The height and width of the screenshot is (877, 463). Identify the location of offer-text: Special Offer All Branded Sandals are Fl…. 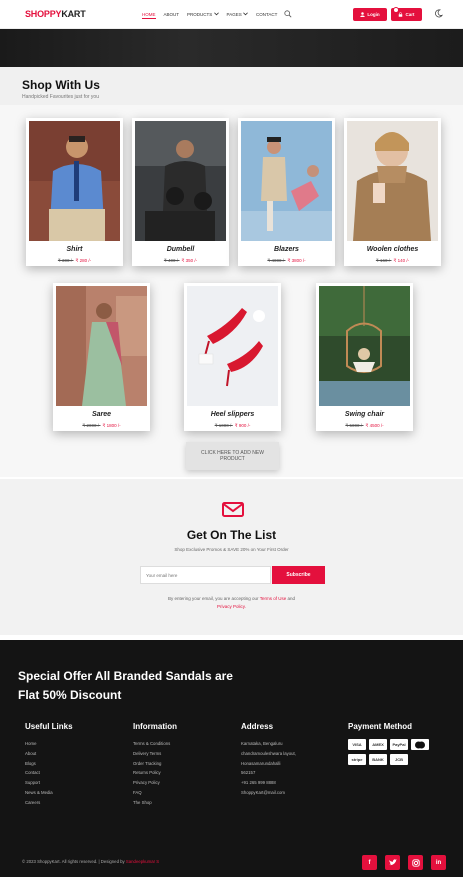
(125, 686).